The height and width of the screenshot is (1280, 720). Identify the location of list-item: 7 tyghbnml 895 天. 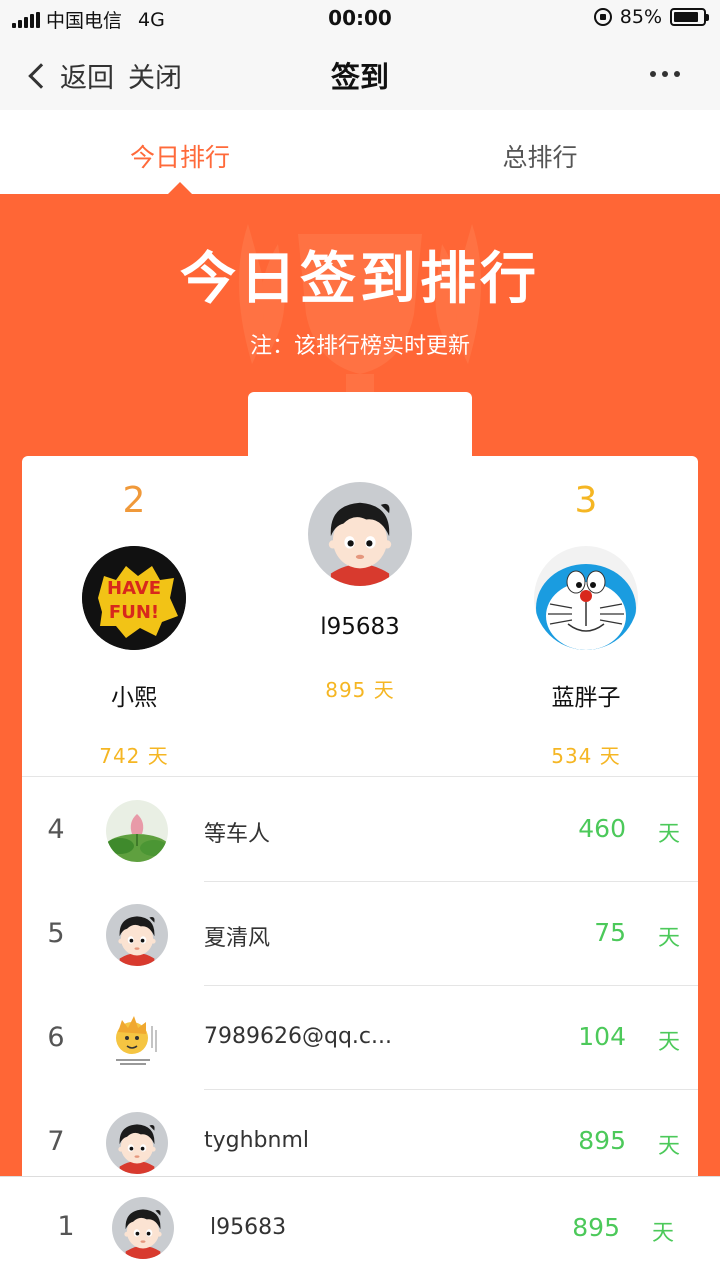
(360, 1133).